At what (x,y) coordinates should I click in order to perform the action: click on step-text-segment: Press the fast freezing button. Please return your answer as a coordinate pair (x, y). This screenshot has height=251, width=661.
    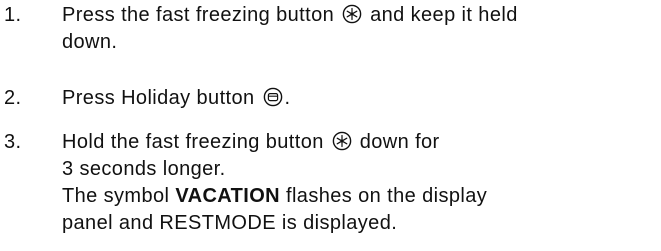
    Looking at the image, I should click on (198, 15).